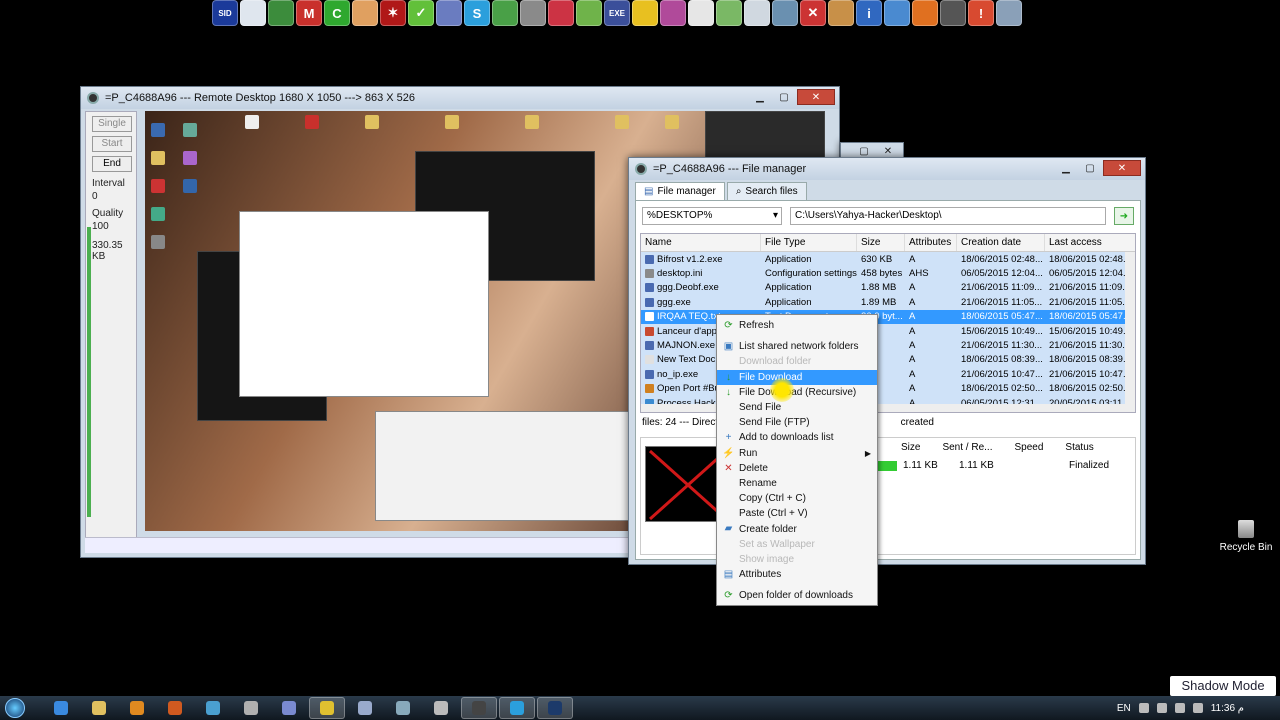 The width and height of the screenshot is (1280, 720). What do you see at coordinates (645, 13) in the screenshot?
I see `warning-icon` at bounding box center [645, 13].